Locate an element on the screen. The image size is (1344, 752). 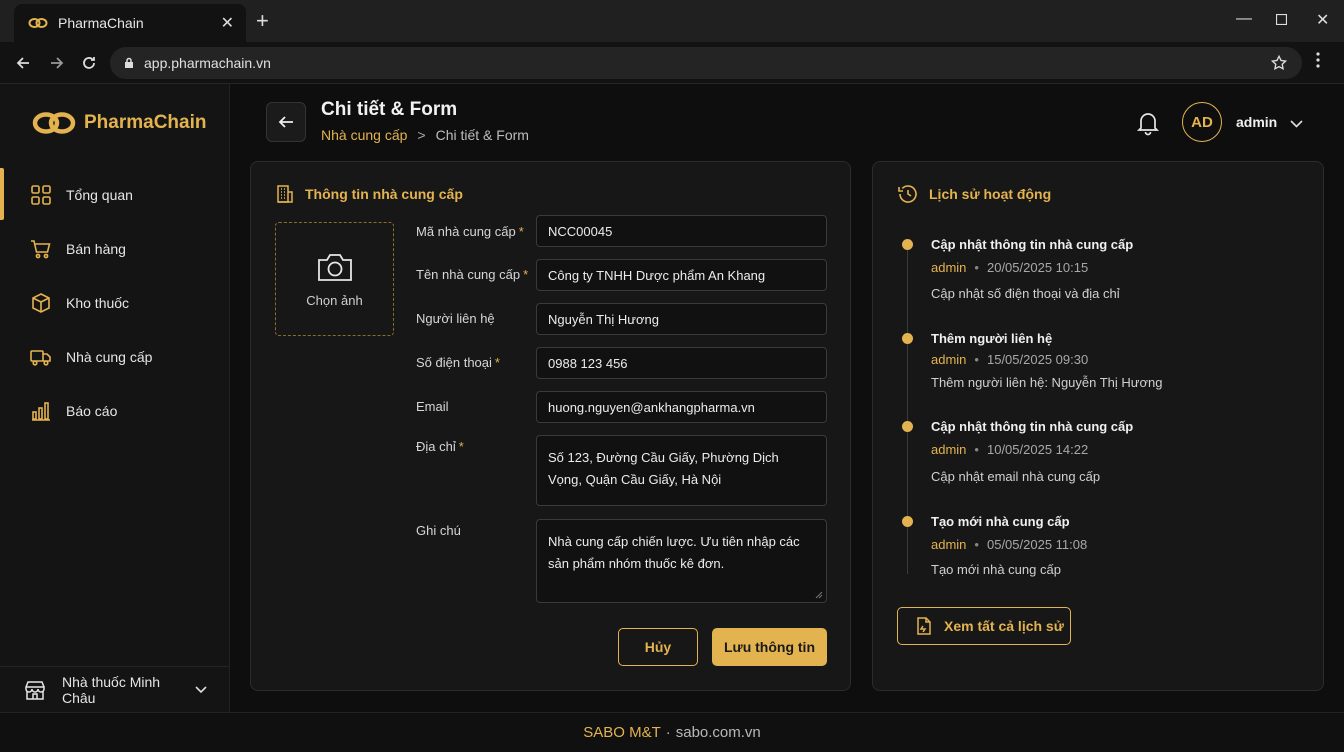
username: admin is located at coordinates (1256, 122).